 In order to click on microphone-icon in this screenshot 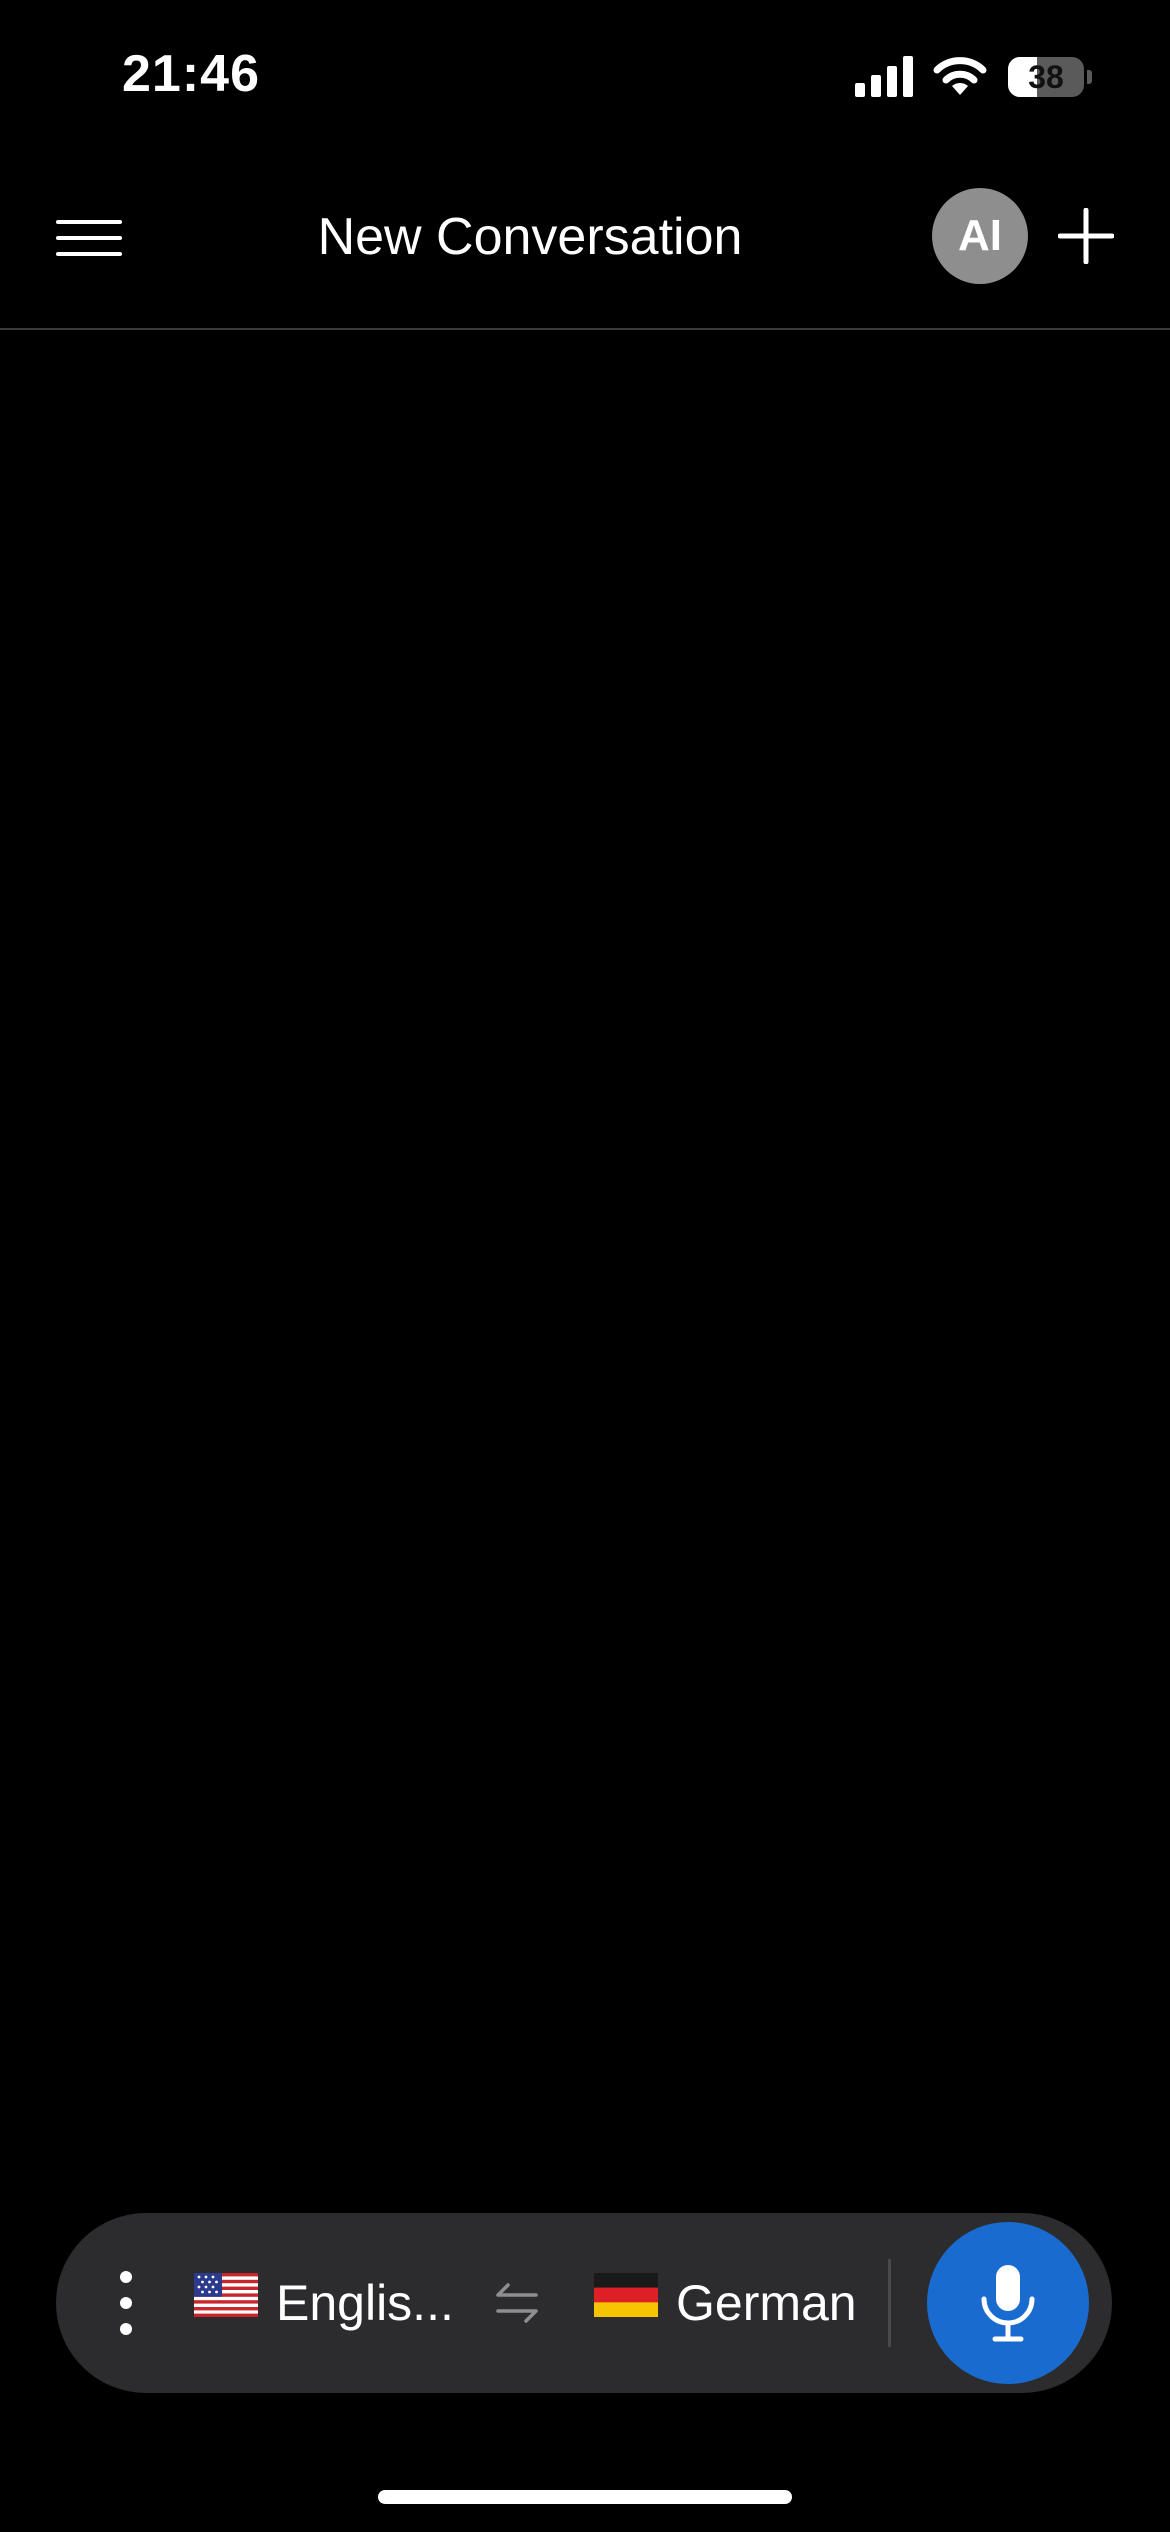, I will do `click(1008, 2303)`.